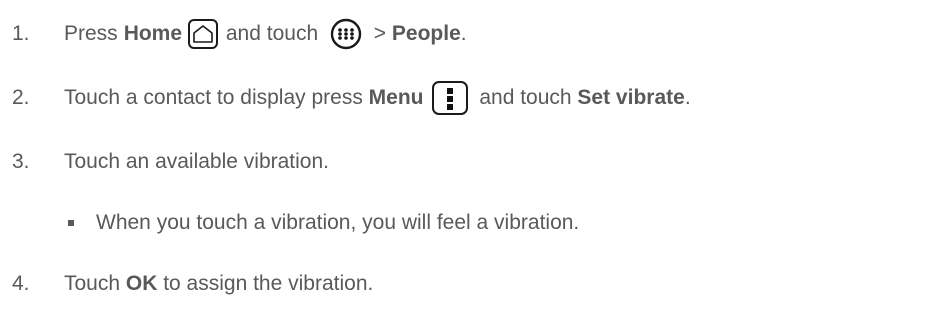 This screenshot has height=324, width=937. I want to click on people-label: People, so click(426, 33).